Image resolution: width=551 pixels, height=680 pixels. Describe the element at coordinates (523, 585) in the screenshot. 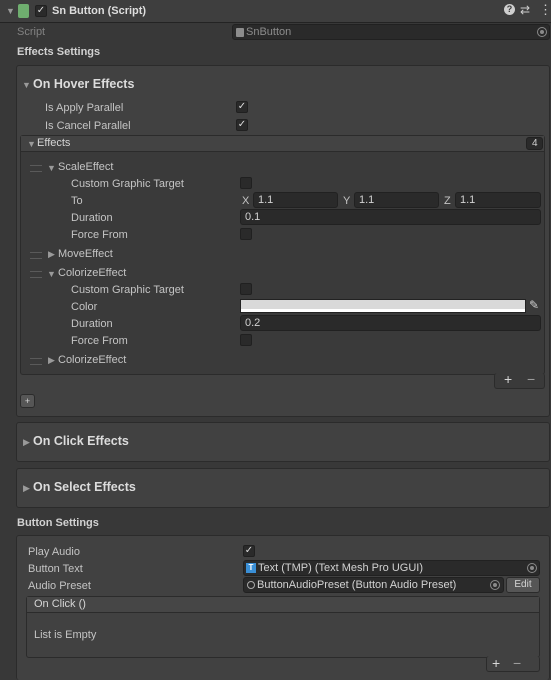

I see `edit-button: Edit` at that location.